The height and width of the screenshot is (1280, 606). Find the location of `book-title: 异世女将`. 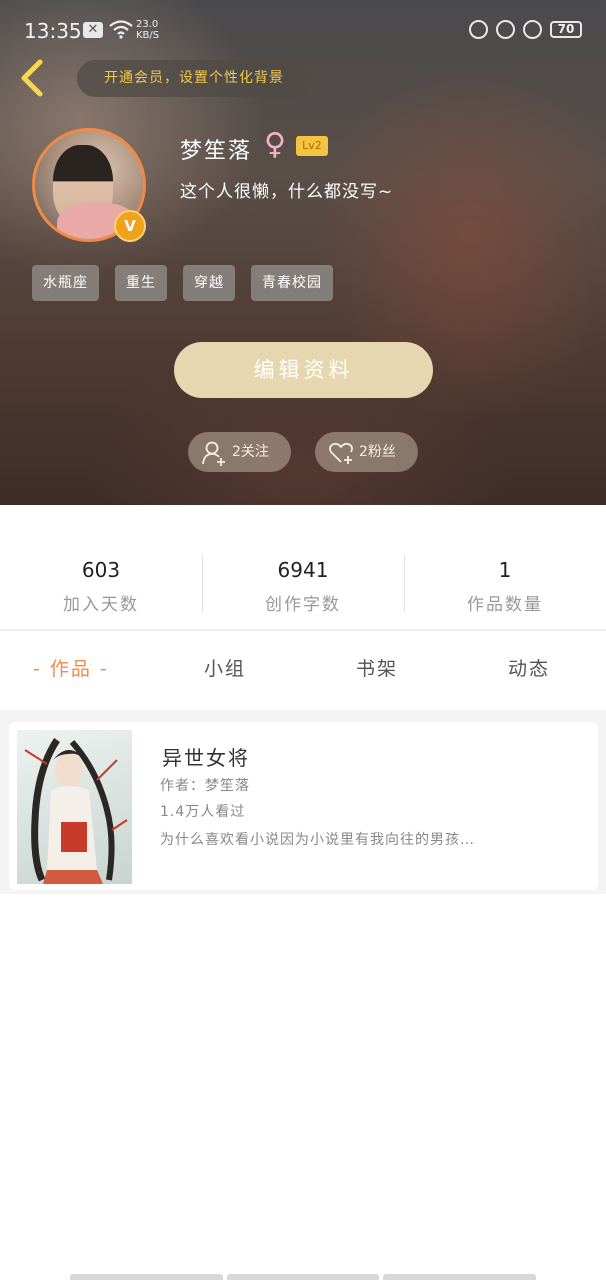

book-title: 异世女将 is located at coordinates (206, 758).